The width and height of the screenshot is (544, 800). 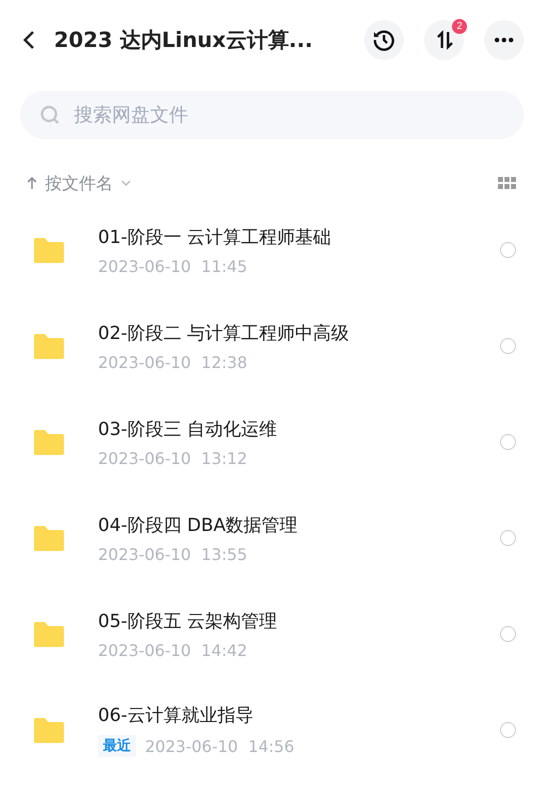 I want to click on more-icon, so click(x=504, y=40).